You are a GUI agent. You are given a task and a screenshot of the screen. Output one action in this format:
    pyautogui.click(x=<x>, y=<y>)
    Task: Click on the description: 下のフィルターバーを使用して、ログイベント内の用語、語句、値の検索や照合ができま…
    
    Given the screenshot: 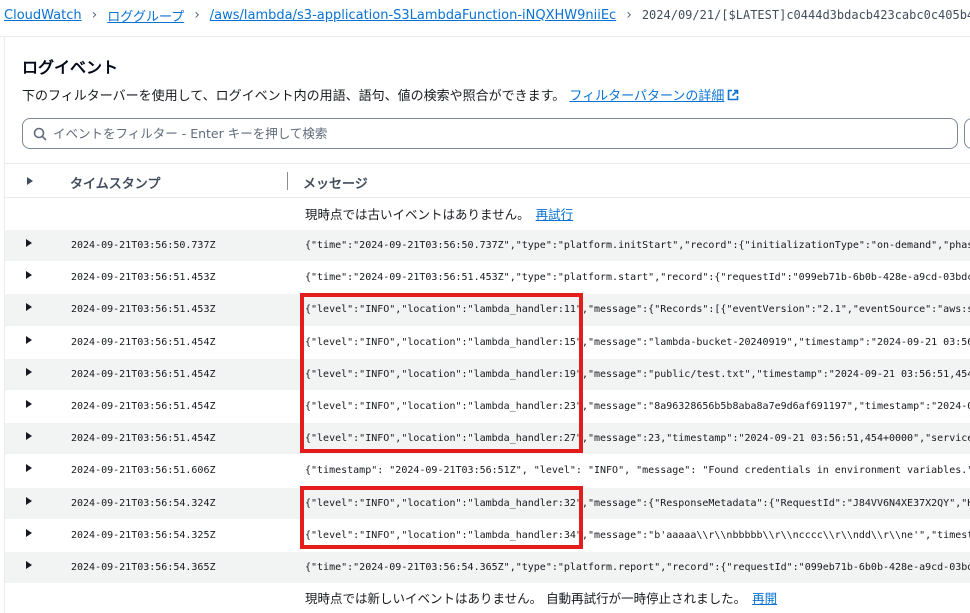 What is the action you would take?
    pyautogui.click(x=380, y=94)
    